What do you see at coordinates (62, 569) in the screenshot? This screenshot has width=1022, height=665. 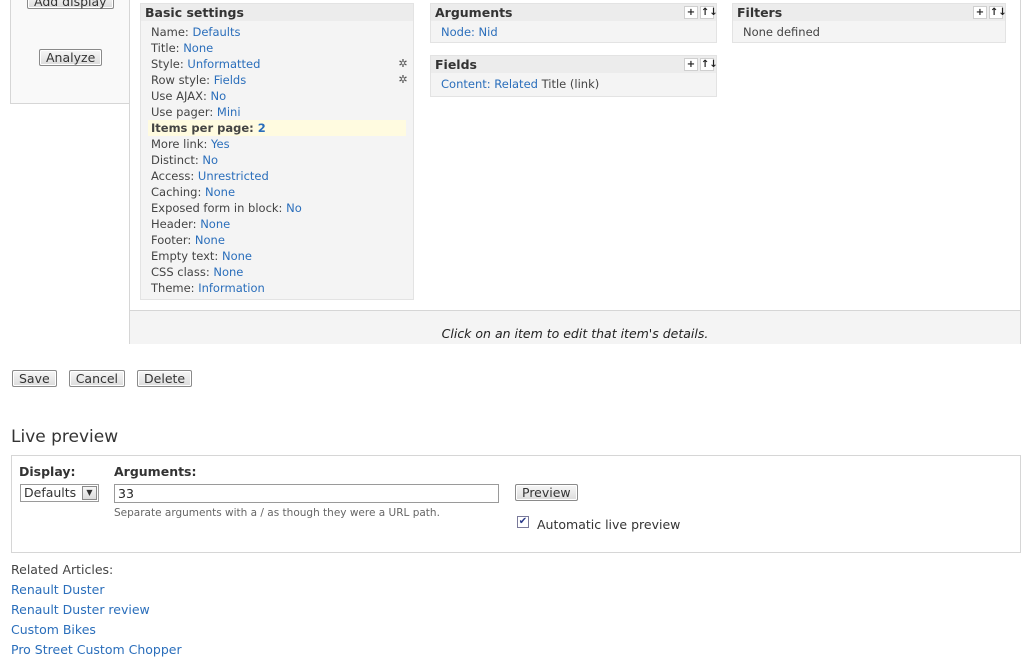 I see `related-articles-title: Related Articles:` at bounding box center [62, 569].